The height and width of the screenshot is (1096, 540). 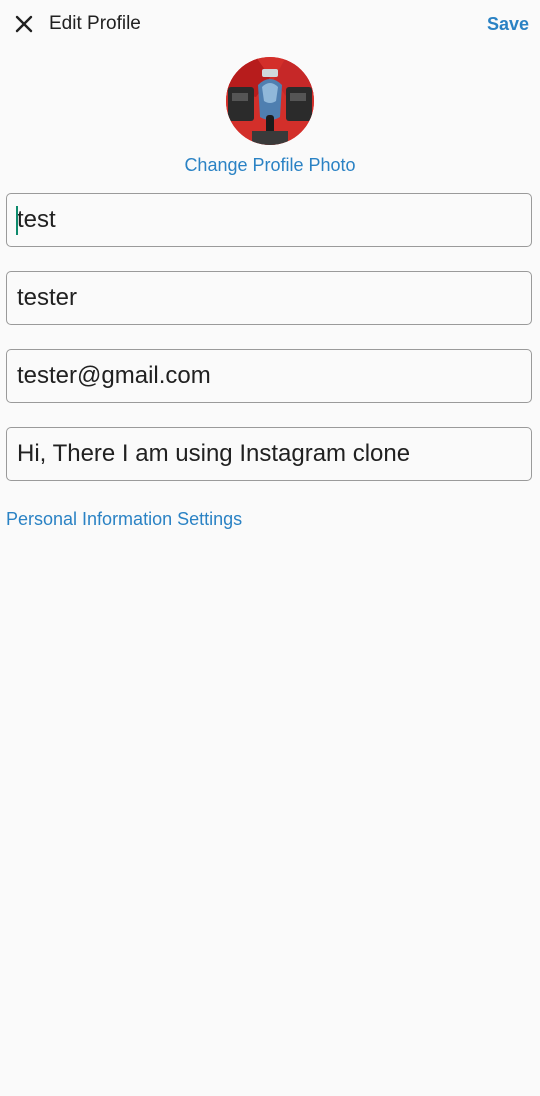 I want to click on bio-value: Hi, There I am using Instagram clone, so click(x=214, y=453).